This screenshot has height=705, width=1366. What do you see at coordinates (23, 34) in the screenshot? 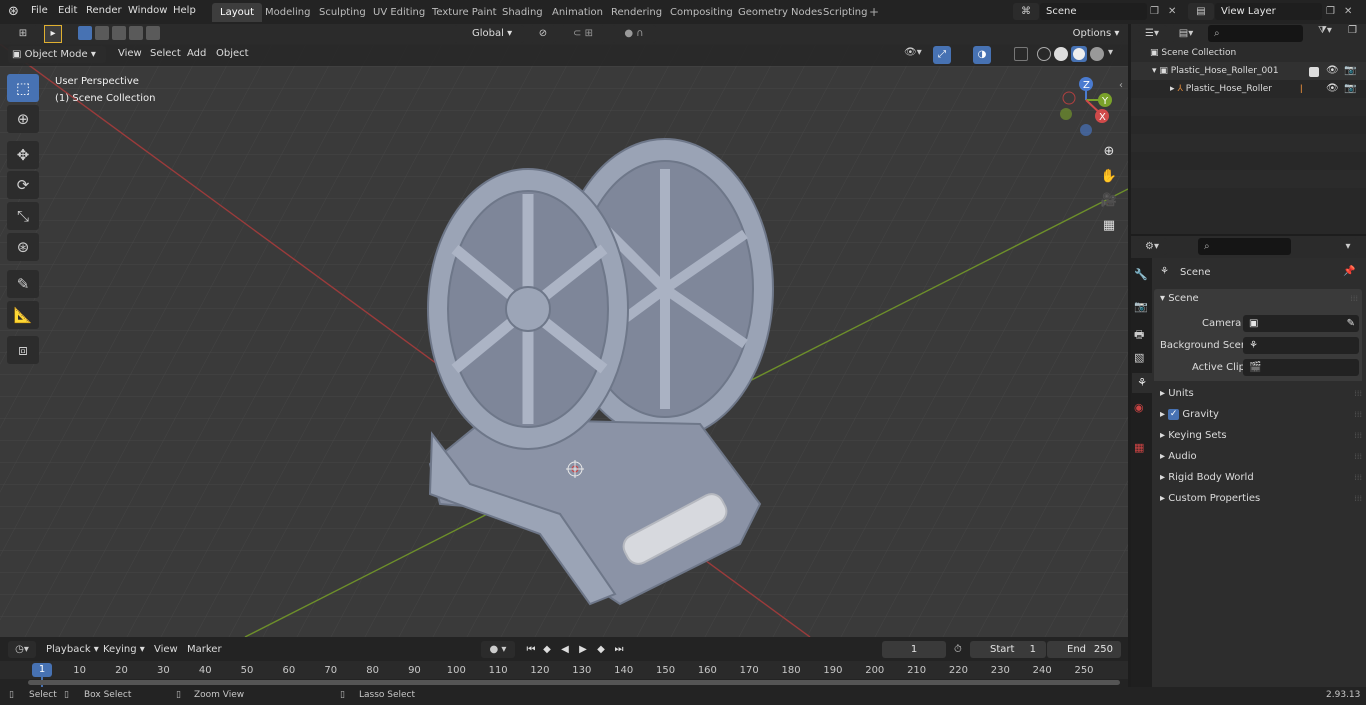
I see `editor-type-icon: ⊞` at bounding box center [23, 34].